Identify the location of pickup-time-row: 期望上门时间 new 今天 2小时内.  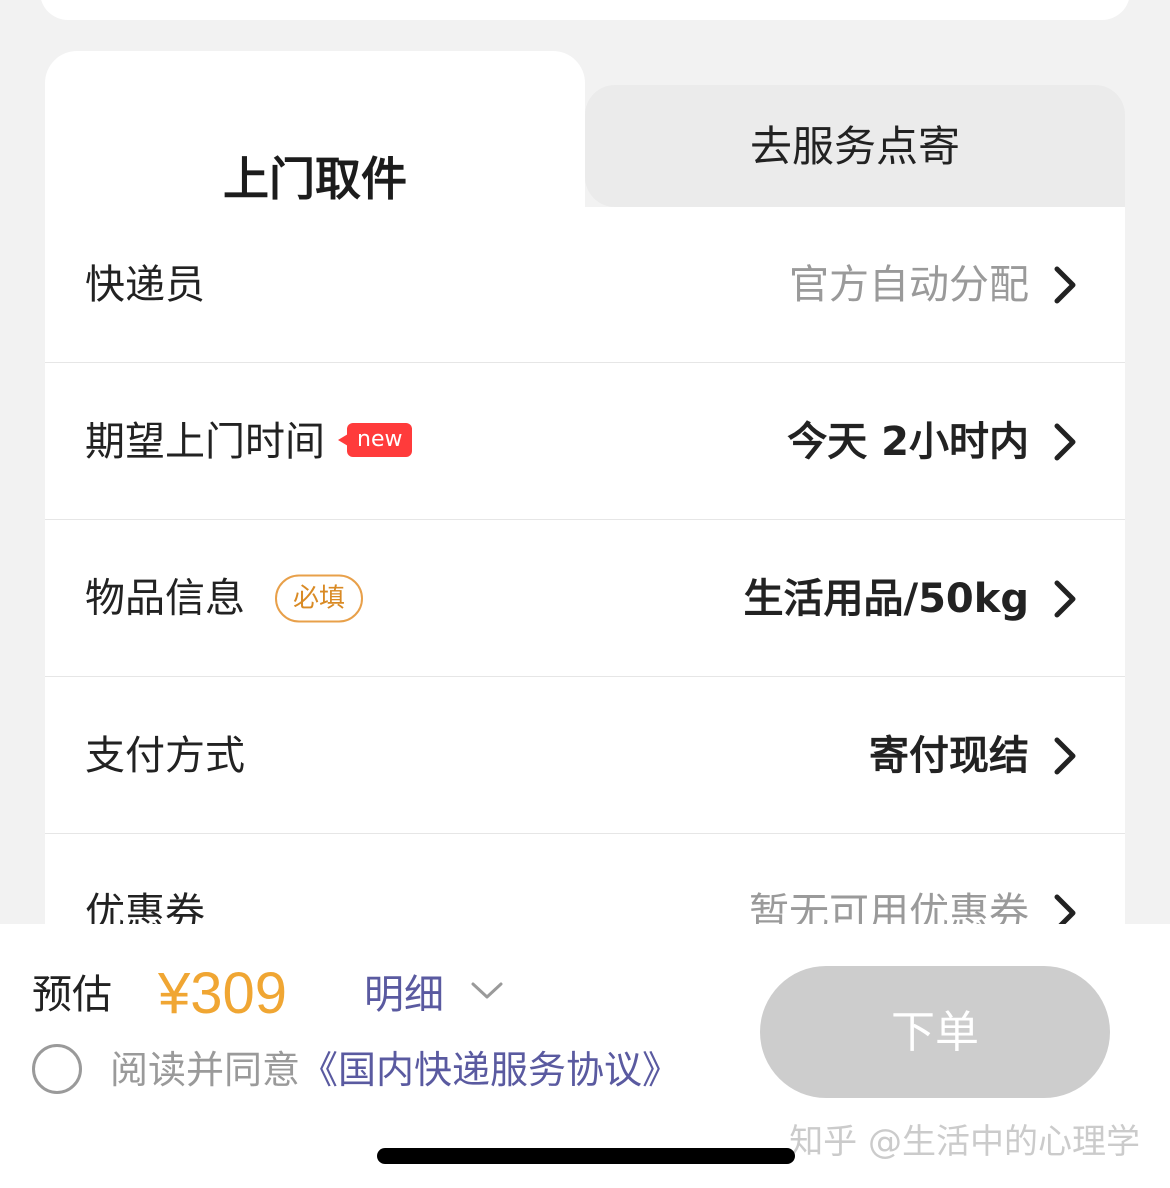
(585, 442).